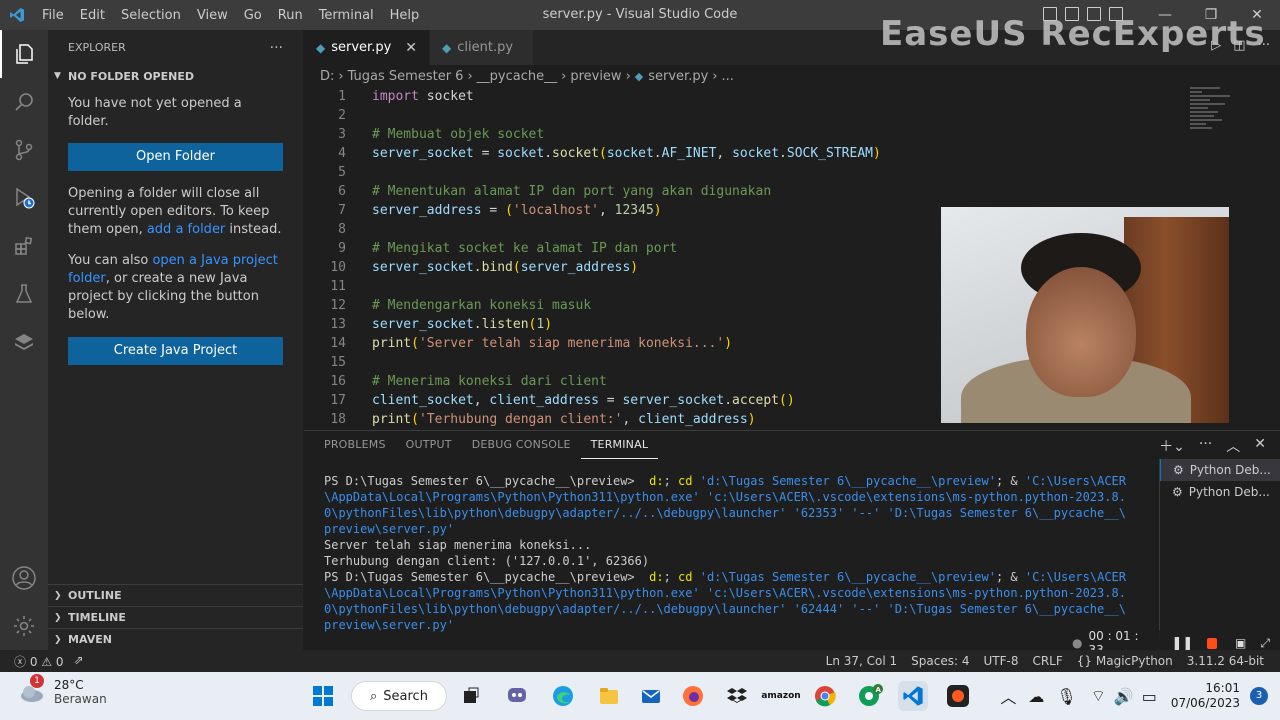 This screenshot has height=720, width=1280. Describe the element at coordinates (62, 690) in the screenshot. I see `weather-widget: 1 28°C Berawan` at that location.